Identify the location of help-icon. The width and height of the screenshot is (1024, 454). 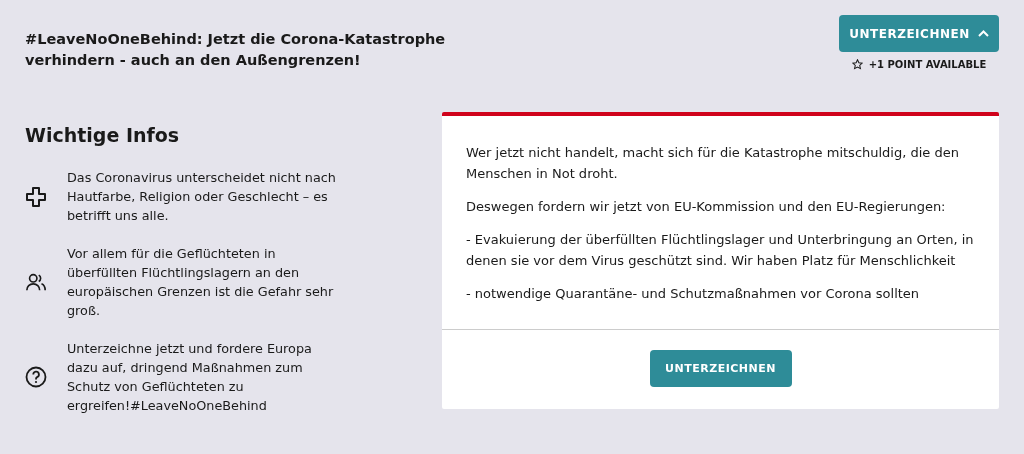
(36, 377).